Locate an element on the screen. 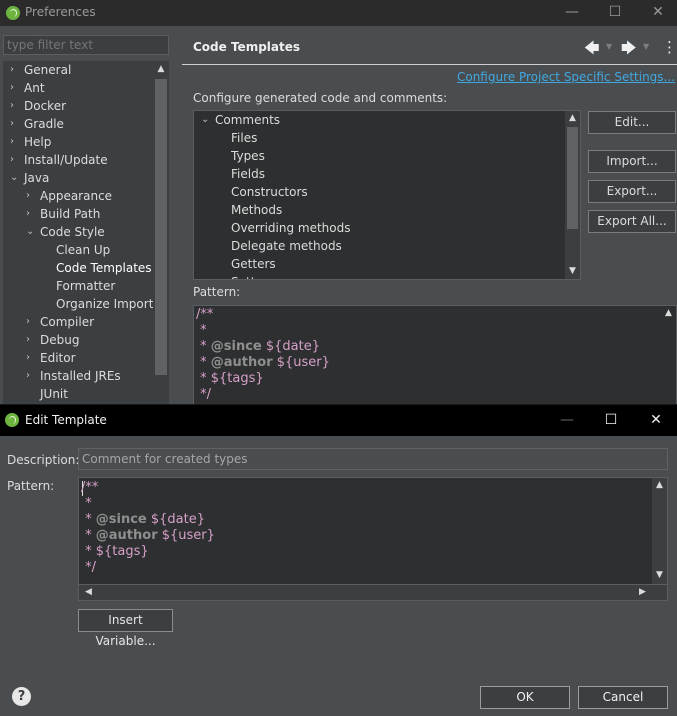 The width and height of the screenshot is (677, 716). template-scrollbar: ▲ ▼ is located at coordinates (572, 195).